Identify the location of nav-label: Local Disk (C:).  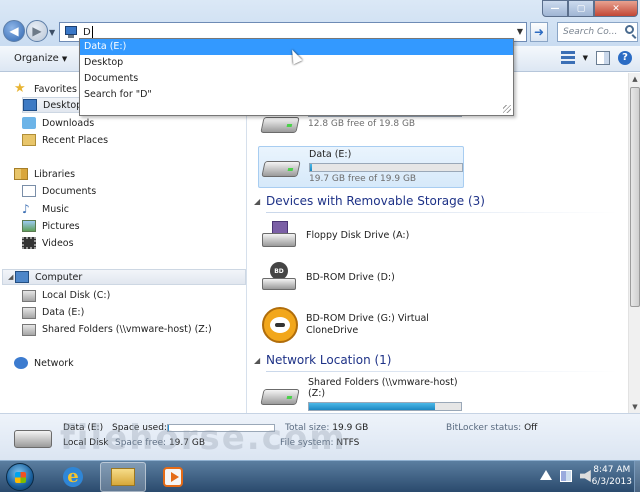
(76, 295).